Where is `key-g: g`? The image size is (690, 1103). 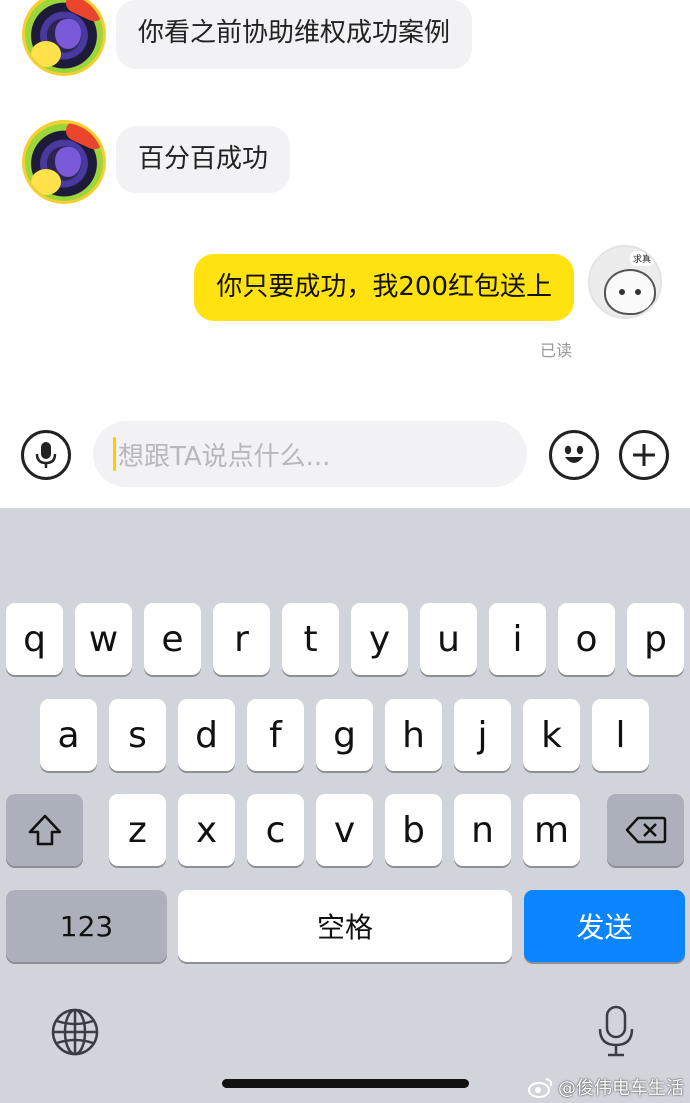
key-g: g is located at coordinates (344, 735).